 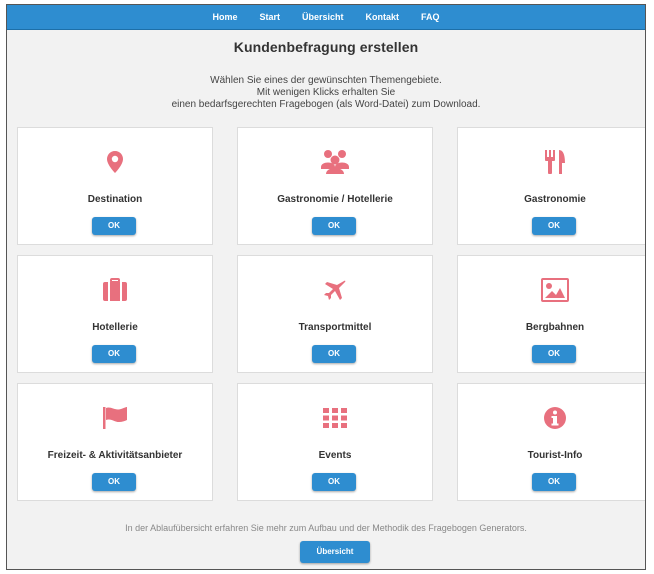 I want to click on card-gastronomie: Gastronomie OK, so click(x=551, y=186).